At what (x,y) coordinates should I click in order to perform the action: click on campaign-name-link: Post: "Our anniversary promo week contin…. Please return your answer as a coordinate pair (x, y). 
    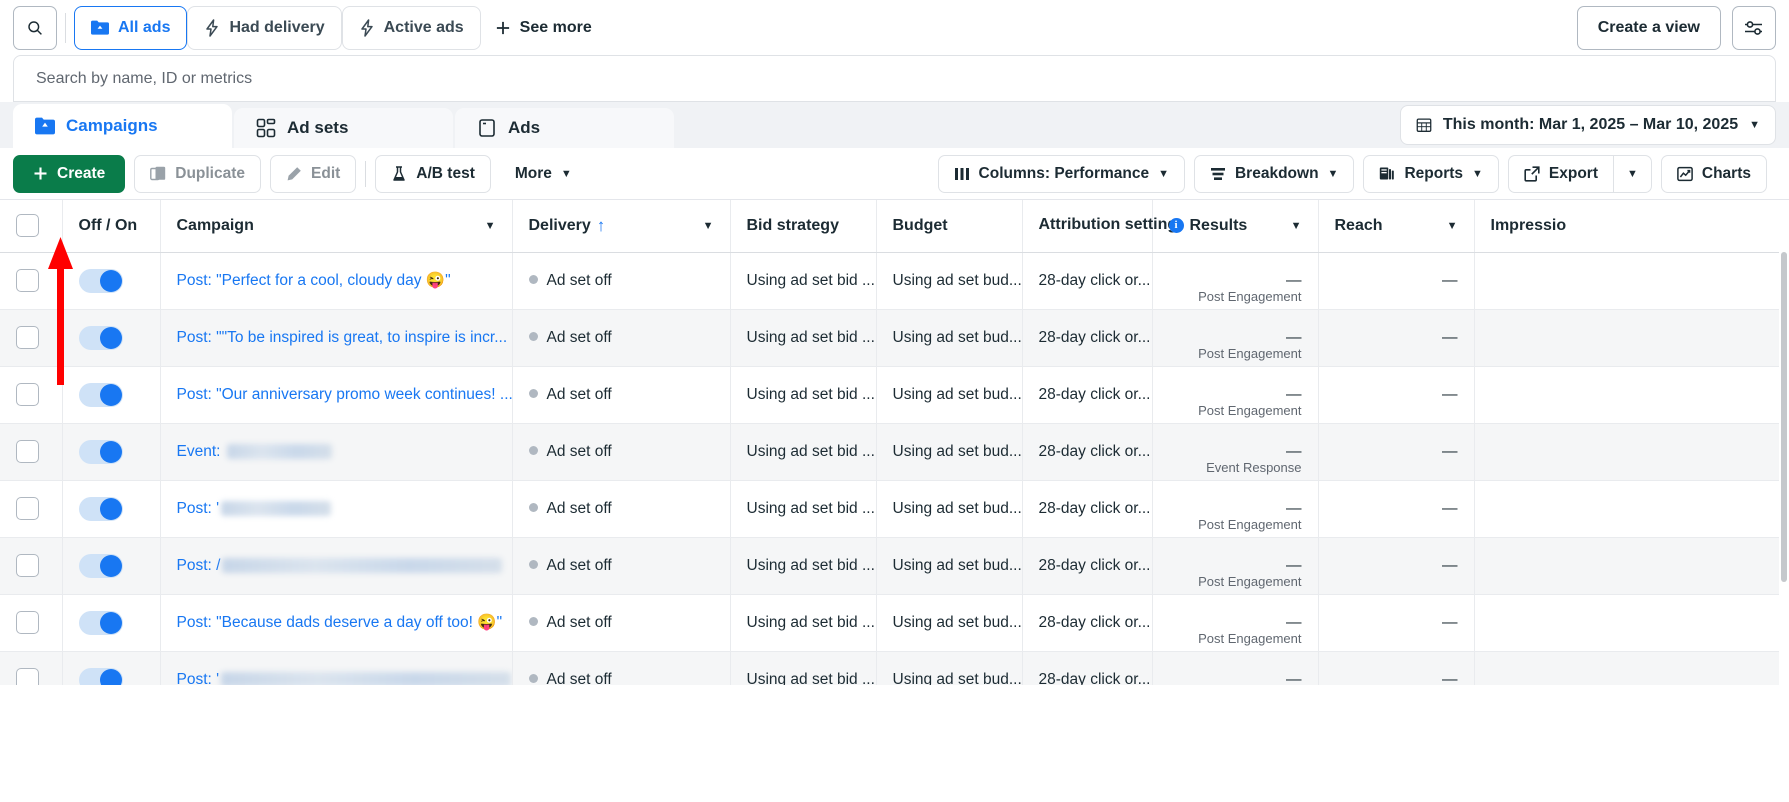
    Looking at the image, I should click on (344, 394).